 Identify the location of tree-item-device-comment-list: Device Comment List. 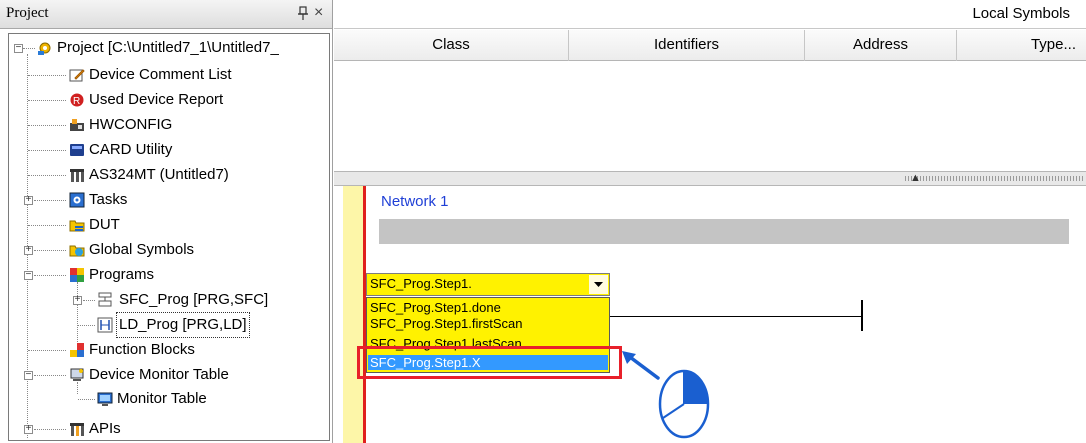
(169, 75).